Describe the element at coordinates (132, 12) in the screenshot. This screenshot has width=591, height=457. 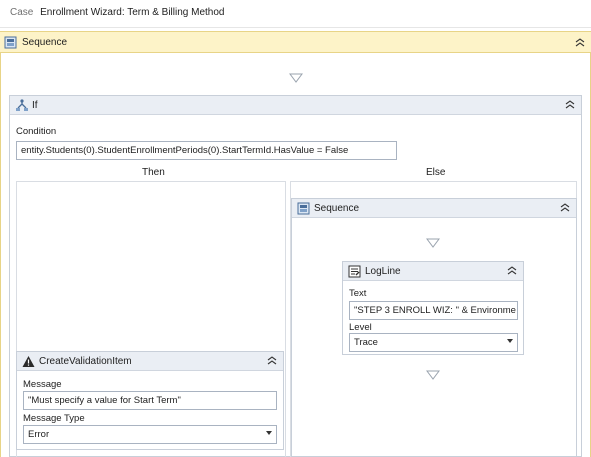
I see `breadcrumb-workflow-name: Enrollment Wizard: Term & Billing Method` at that location.